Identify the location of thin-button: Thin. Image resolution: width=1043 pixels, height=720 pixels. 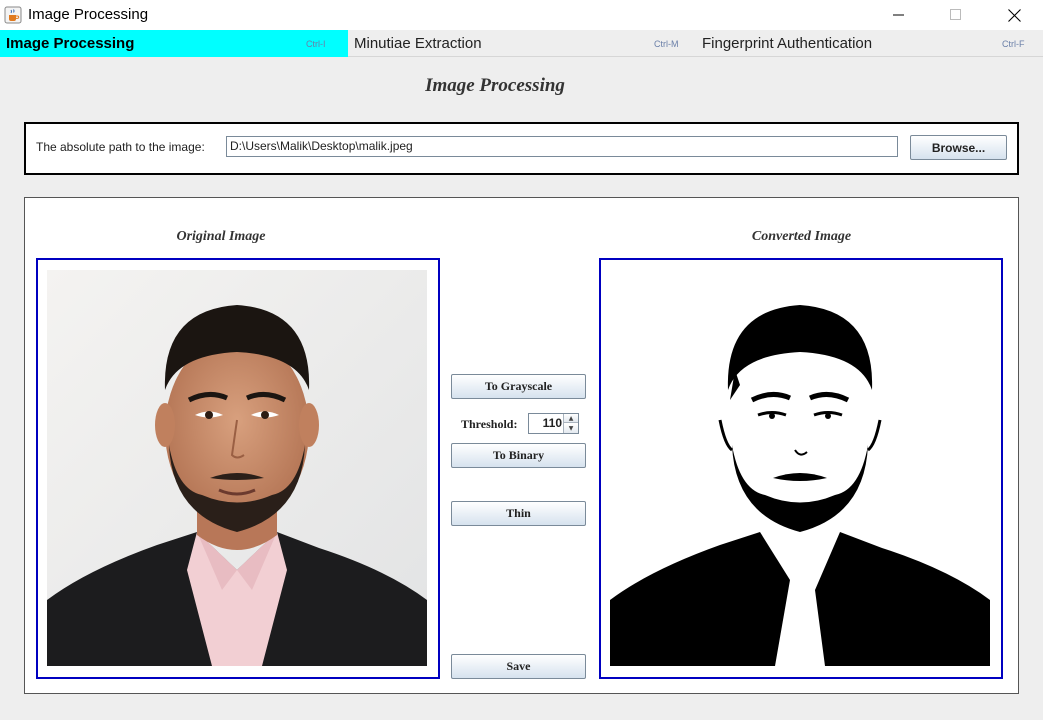
(518, 513).